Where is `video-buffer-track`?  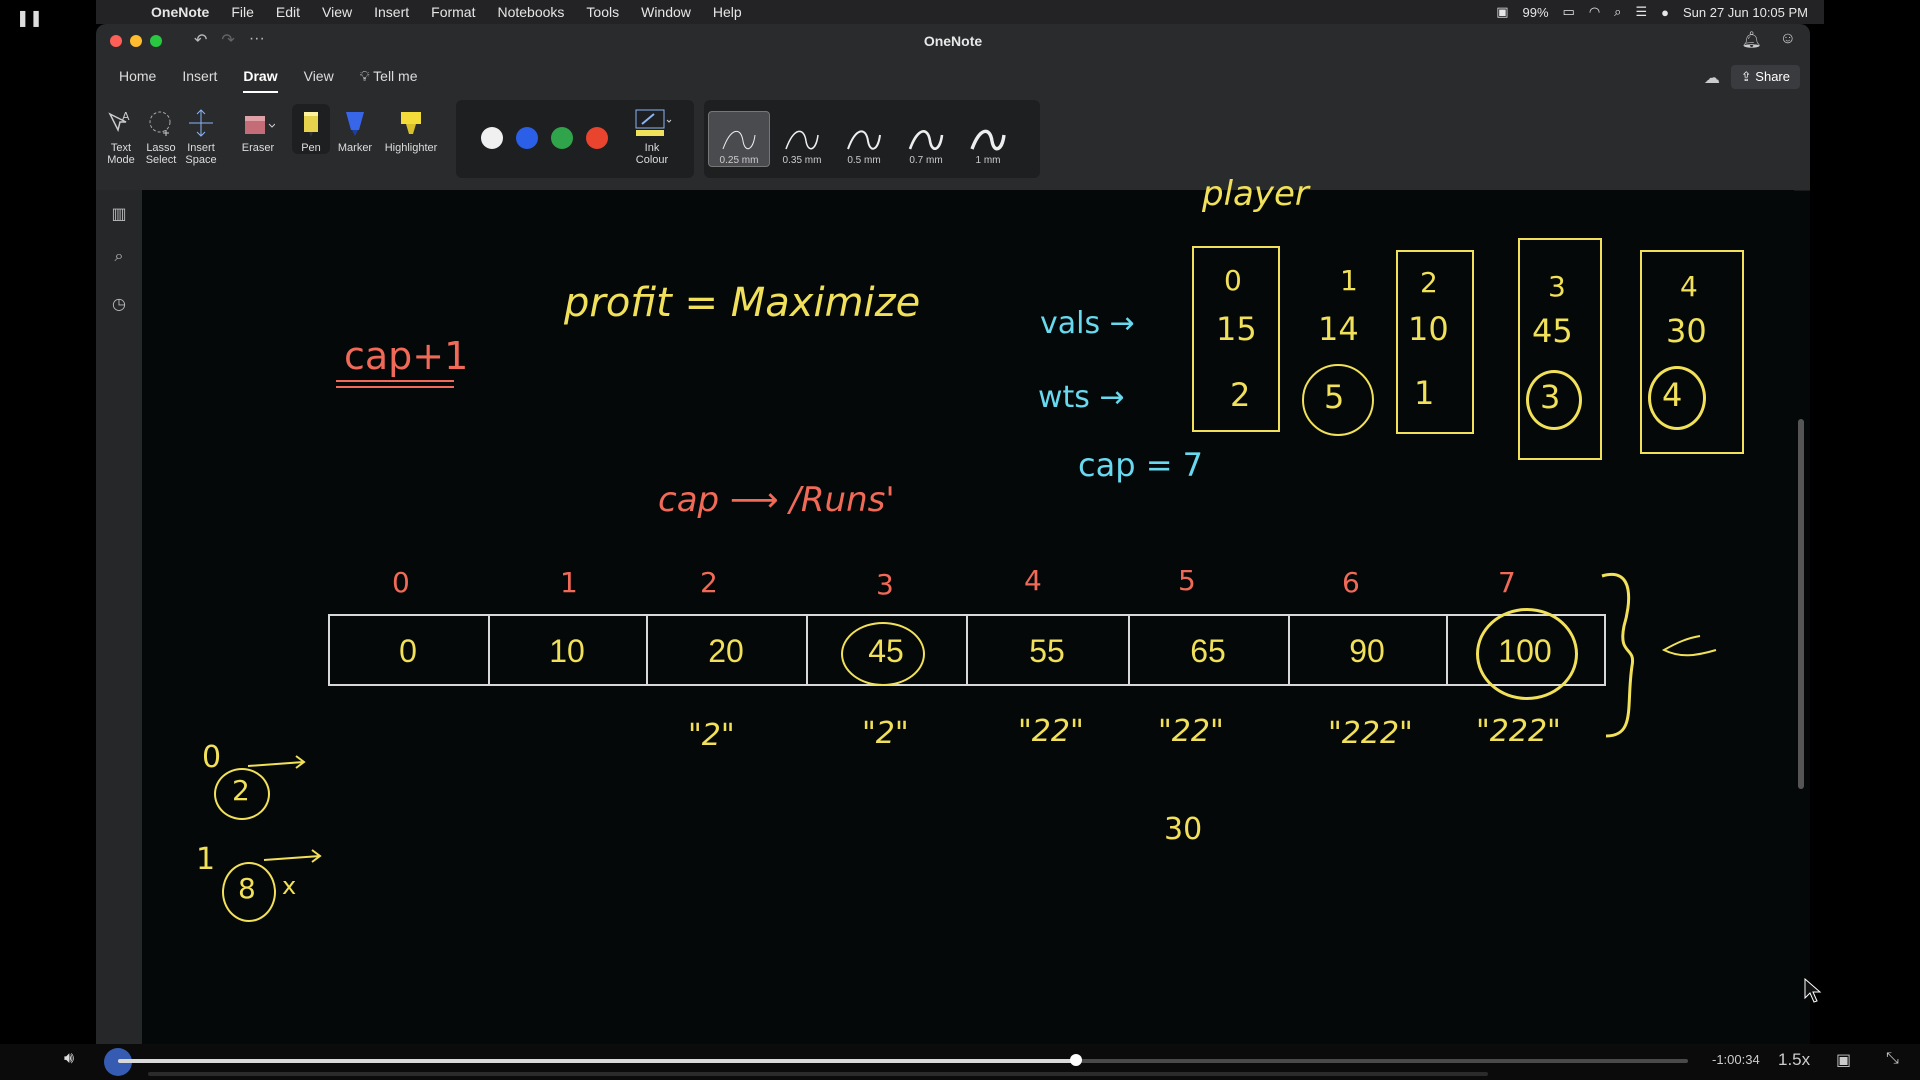 video-buffer-track is located at coordinates (818, 1074).